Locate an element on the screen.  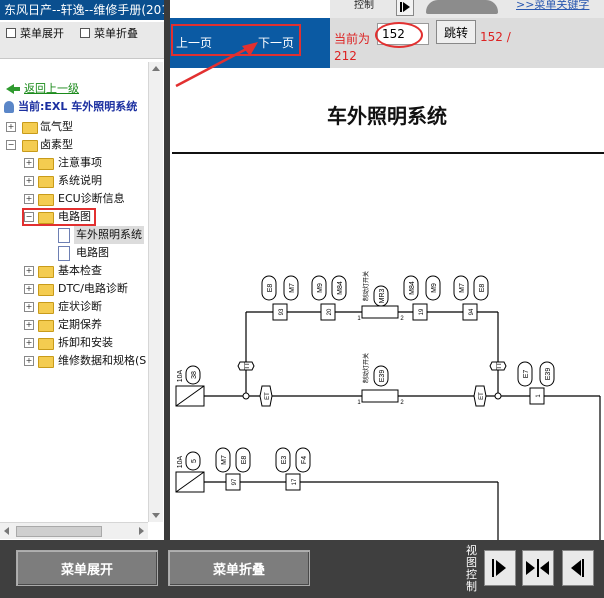
tree-item-ecu-diagnosis: + ECU诊断信息 is located at coordinates (74, 199).